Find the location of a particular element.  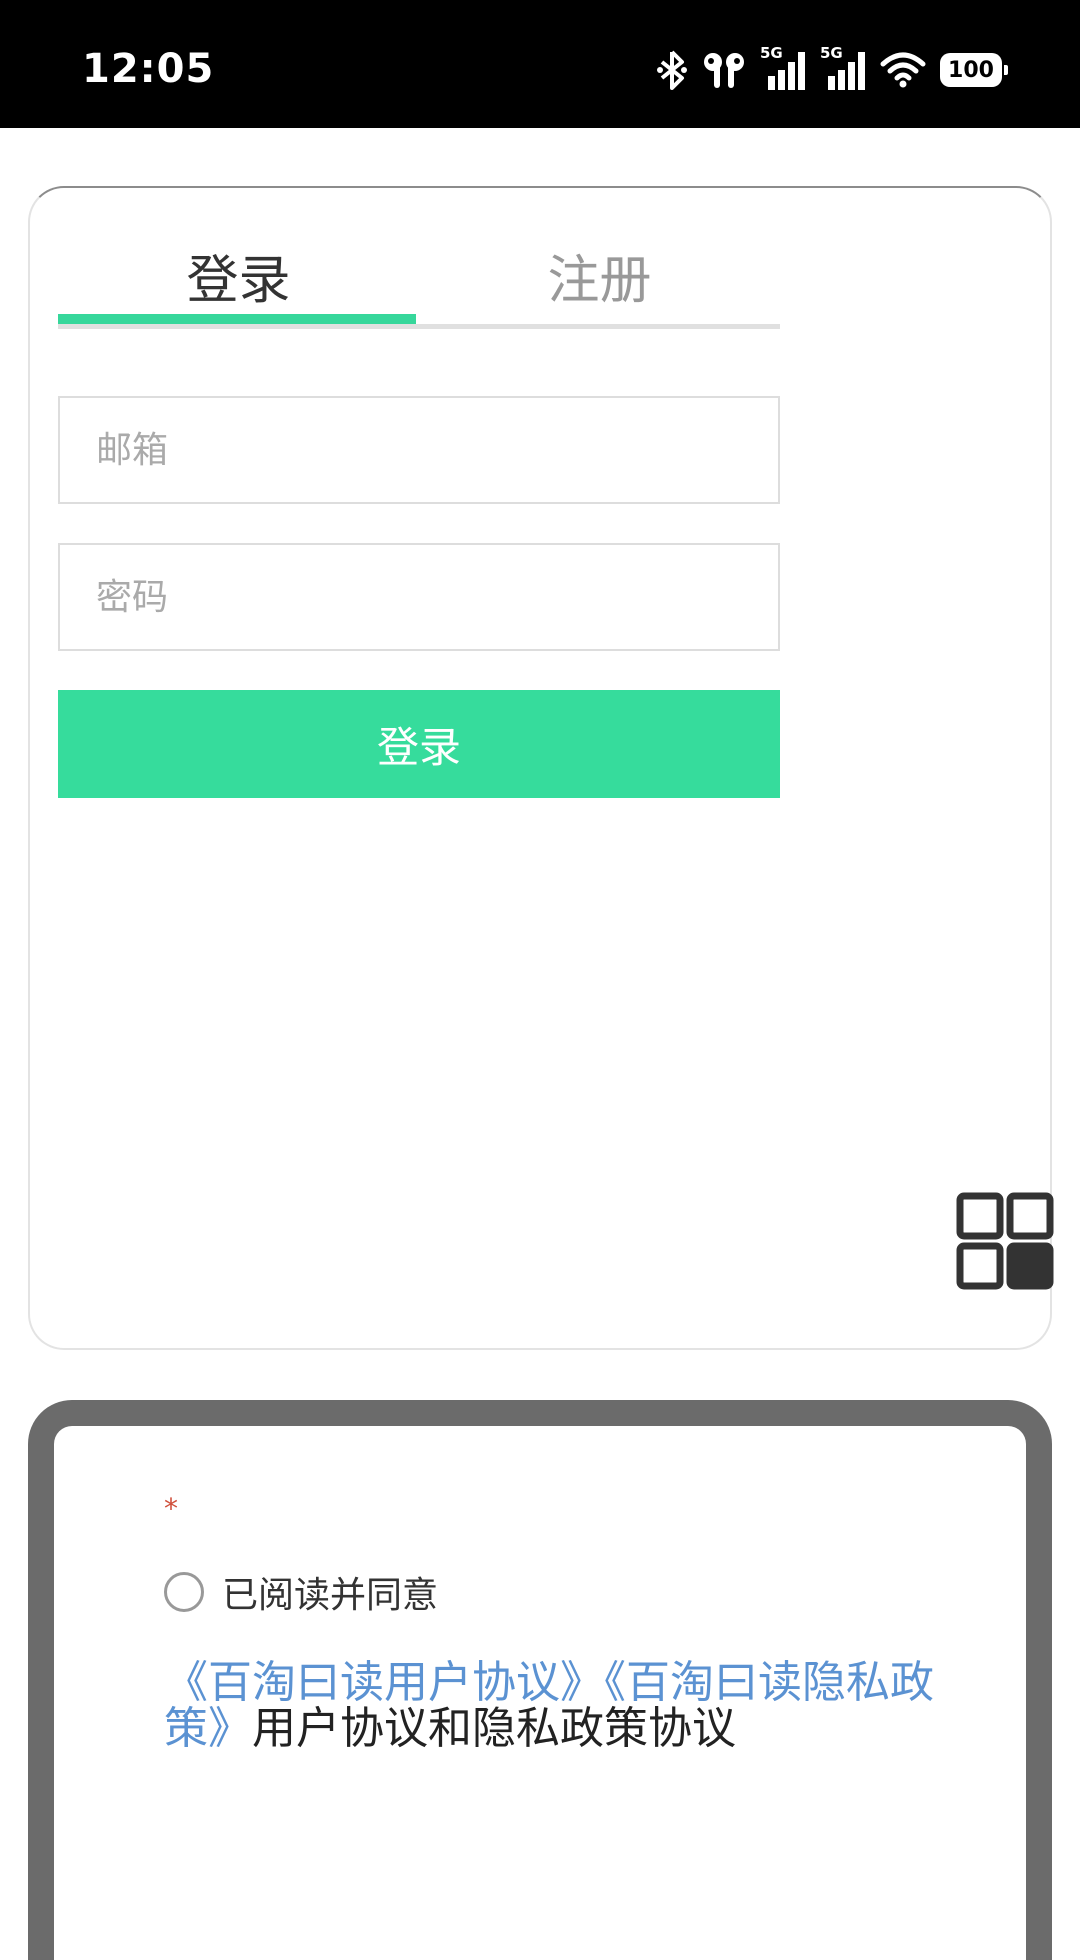

agreement-radio is located at coordinates (184, 1592).